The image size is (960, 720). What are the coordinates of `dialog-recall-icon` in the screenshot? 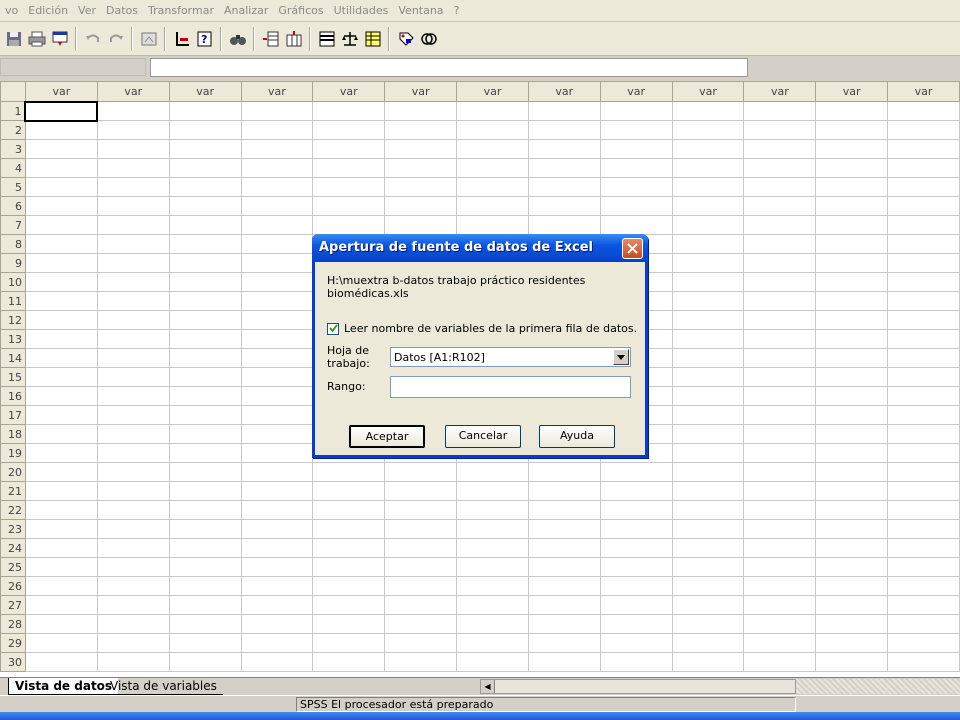 It's located at (59, 39).